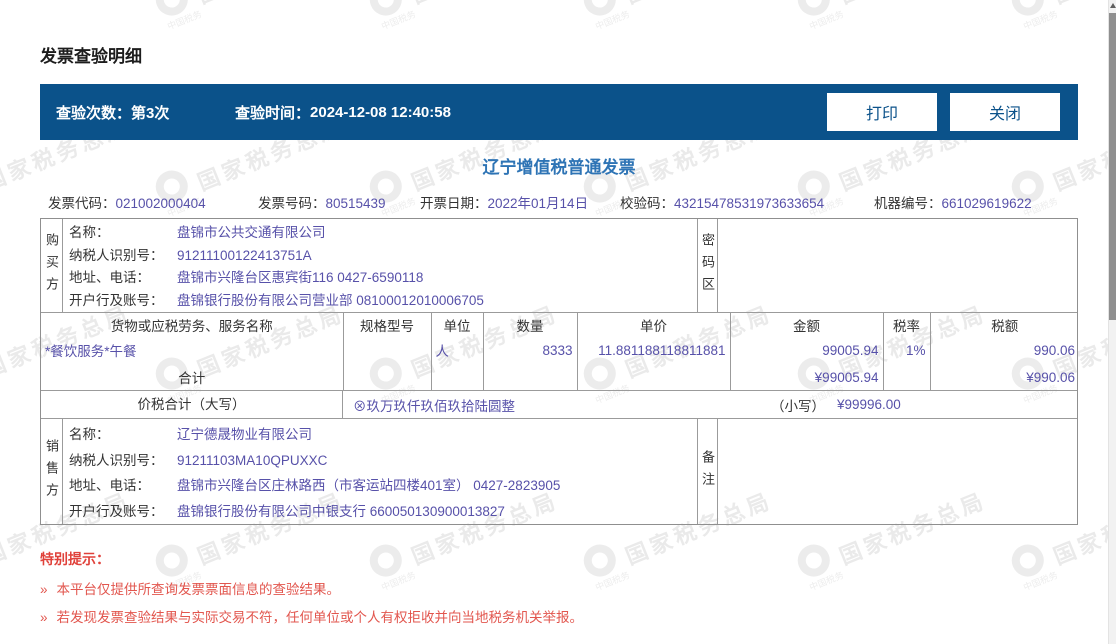  What do you see at coordinates (869, 404) in the screenshot?
I see `sum-small-value: ¥99996.00` at bounding box center [869, 404].